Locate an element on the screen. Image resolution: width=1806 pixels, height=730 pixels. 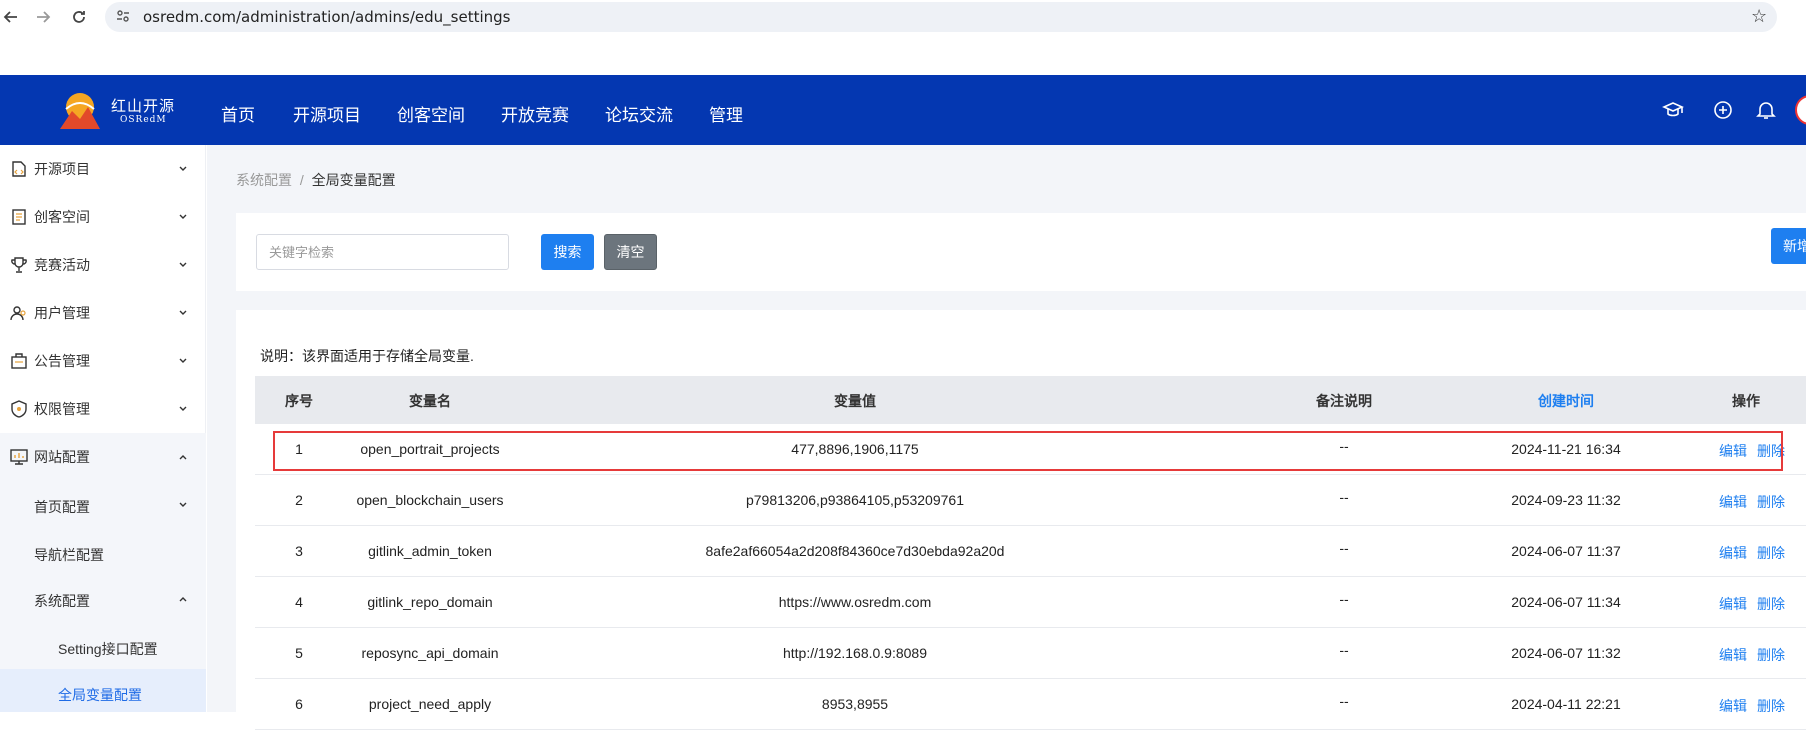
row-value: https://www.osredm.com is located at coordinates (855, 602).